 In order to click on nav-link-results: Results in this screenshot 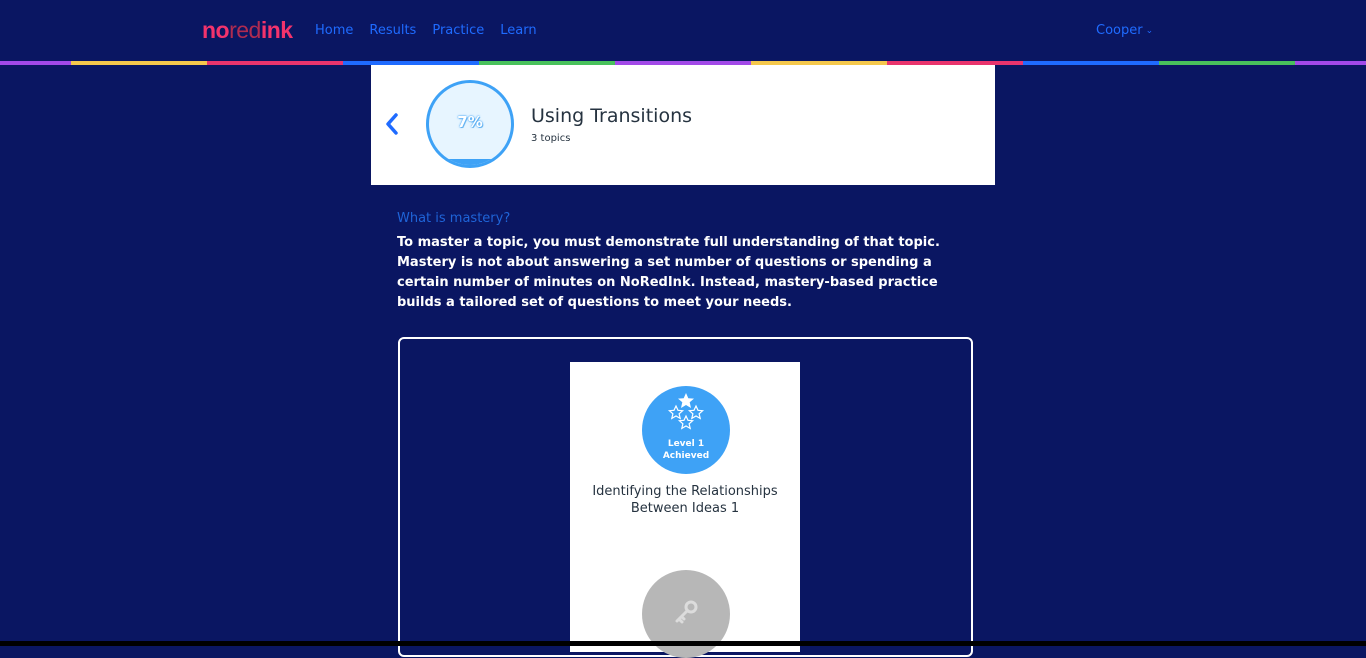, I will do `click(392, 30)`.